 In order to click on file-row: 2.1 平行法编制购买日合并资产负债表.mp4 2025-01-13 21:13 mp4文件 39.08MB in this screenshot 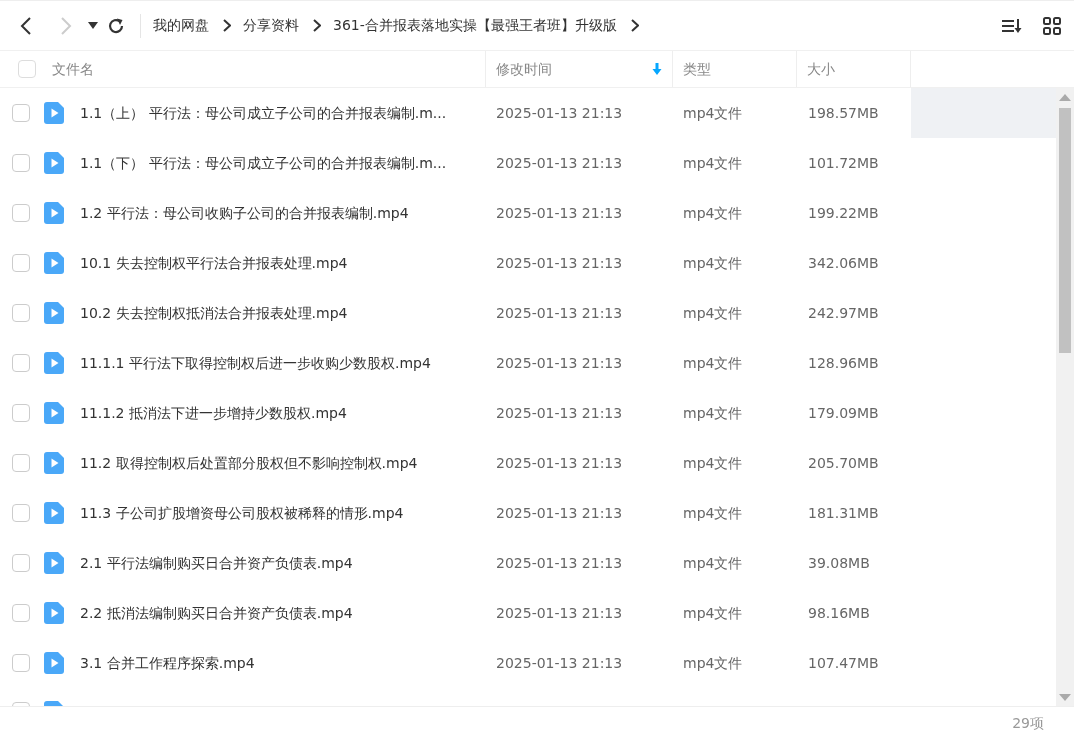, I will do `click(528, 563)`.